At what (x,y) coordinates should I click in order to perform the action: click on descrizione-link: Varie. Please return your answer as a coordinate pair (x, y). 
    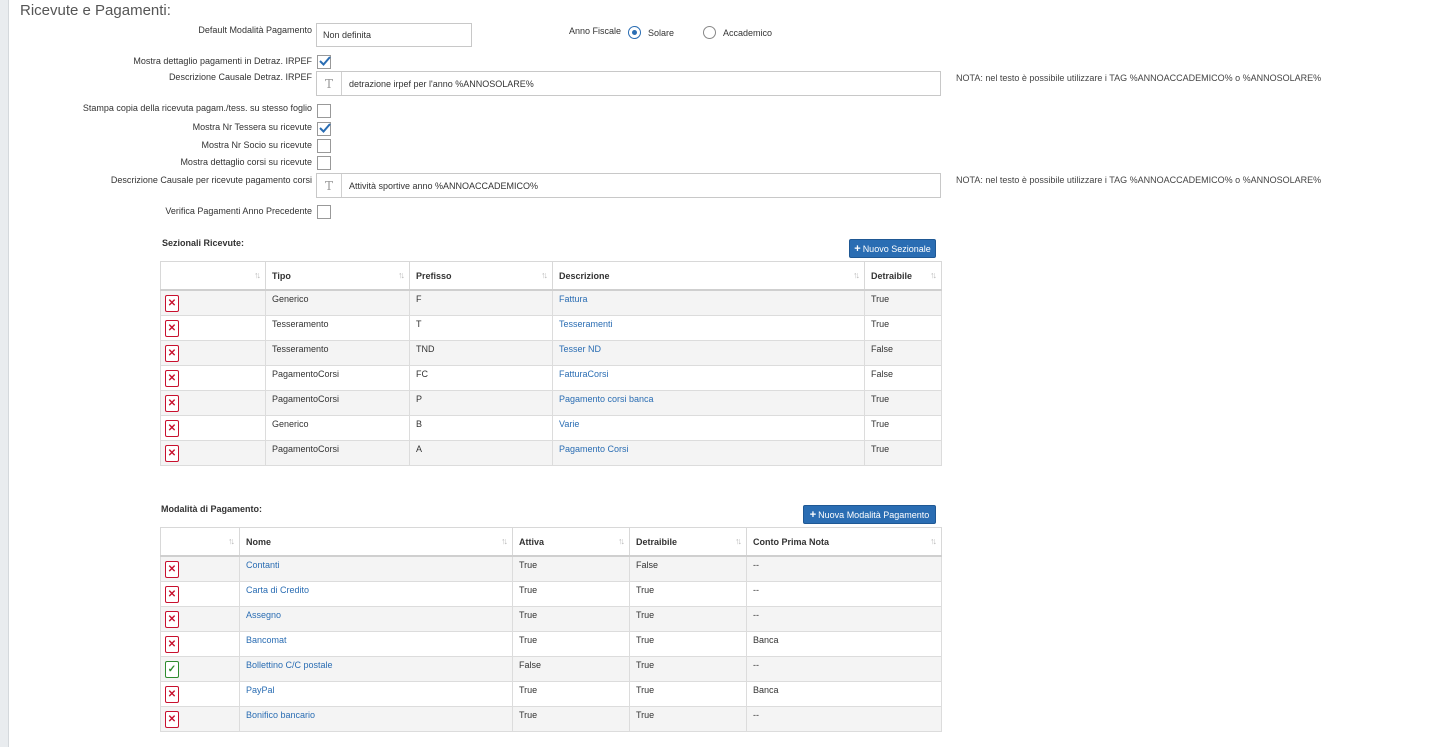
    Looking at the image, I should click on (569, 424).